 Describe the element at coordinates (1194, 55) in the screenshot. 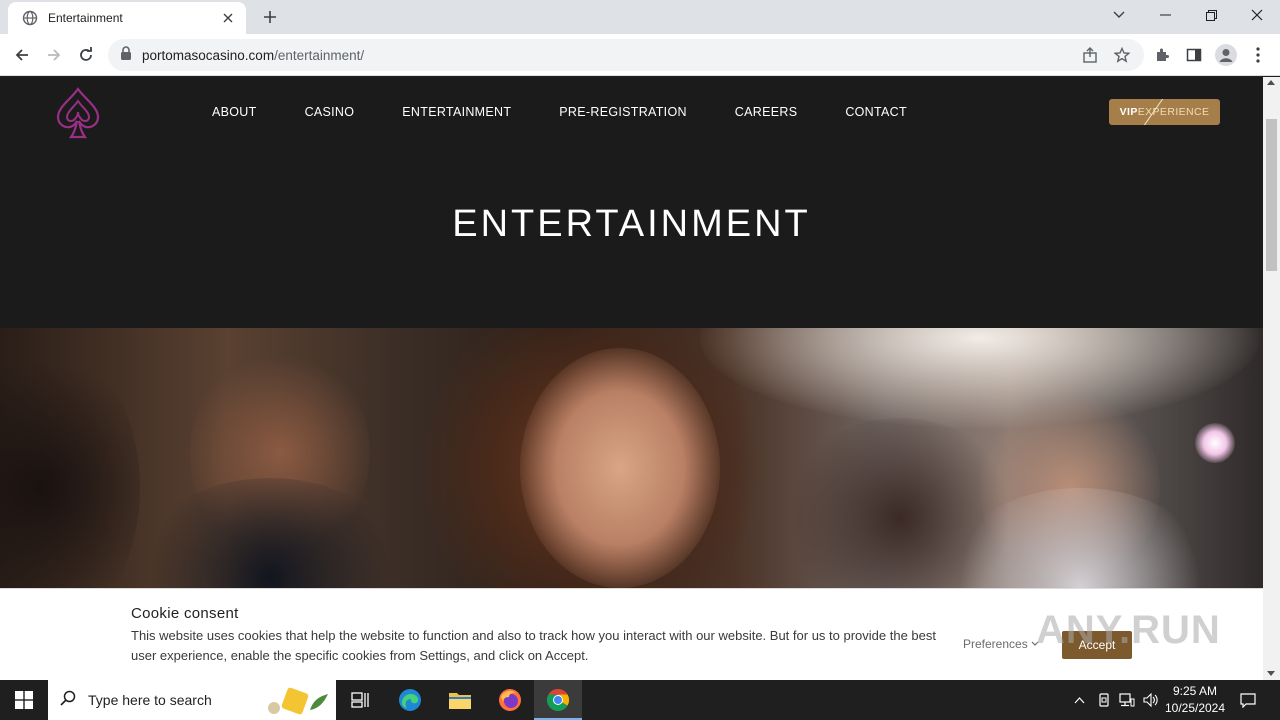

I see `side-panel-icon` at that location.